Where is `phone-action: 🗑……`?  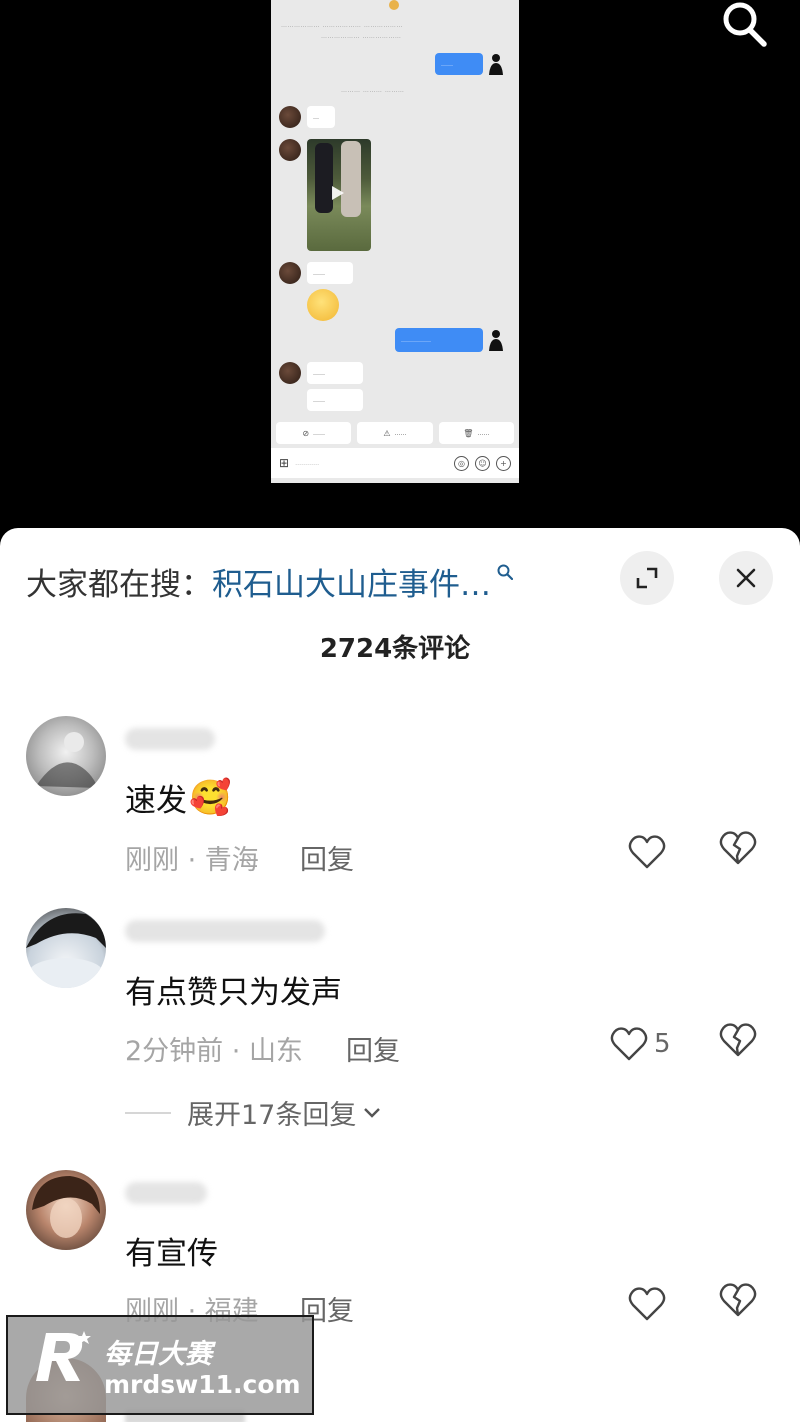 phone-action: 🗑…… is located at coordinates (476, 433).